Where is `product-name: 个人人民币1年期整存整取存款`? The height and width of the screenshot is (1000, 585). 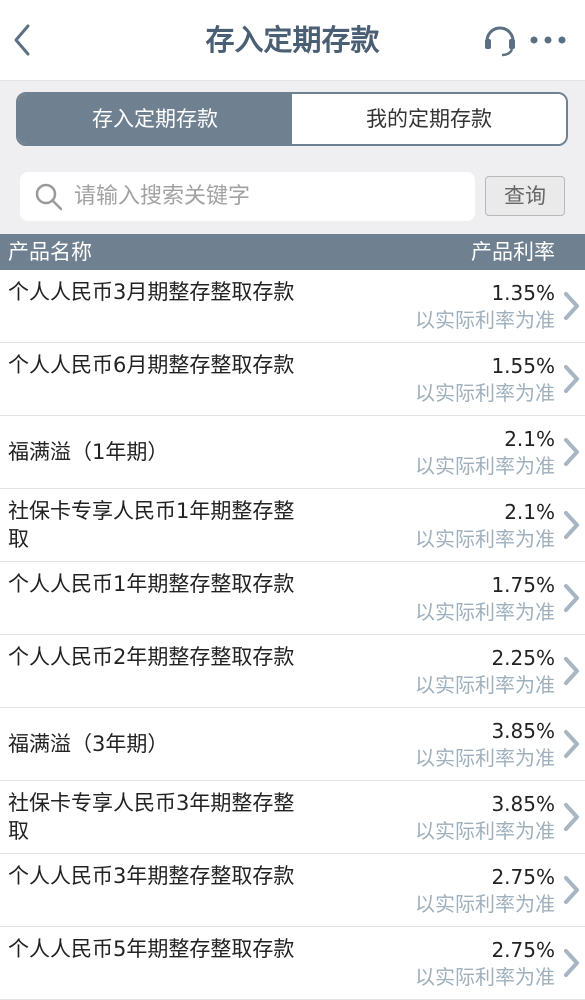 product-name: 个人人民币1年期整存整取存款 is located at coordinates (151, 584).